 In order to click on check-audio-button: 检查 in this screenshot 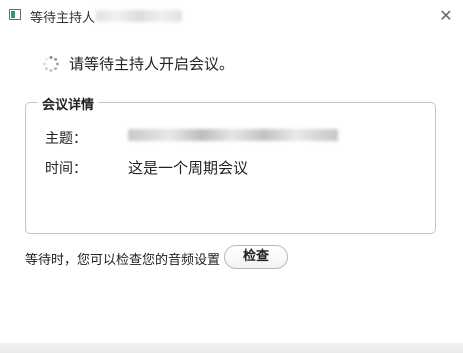, I will do `click(256, 257)`.